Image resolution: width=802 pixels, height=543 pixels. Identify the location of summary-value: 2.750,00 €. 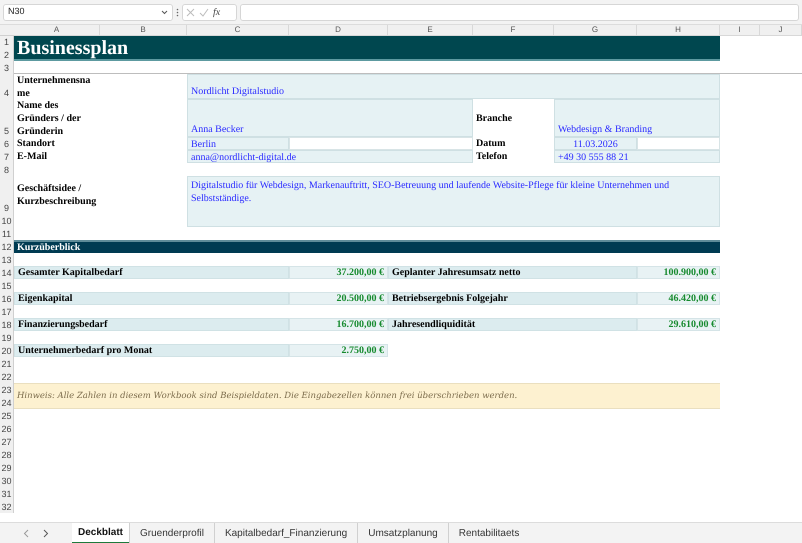
(338, 350).